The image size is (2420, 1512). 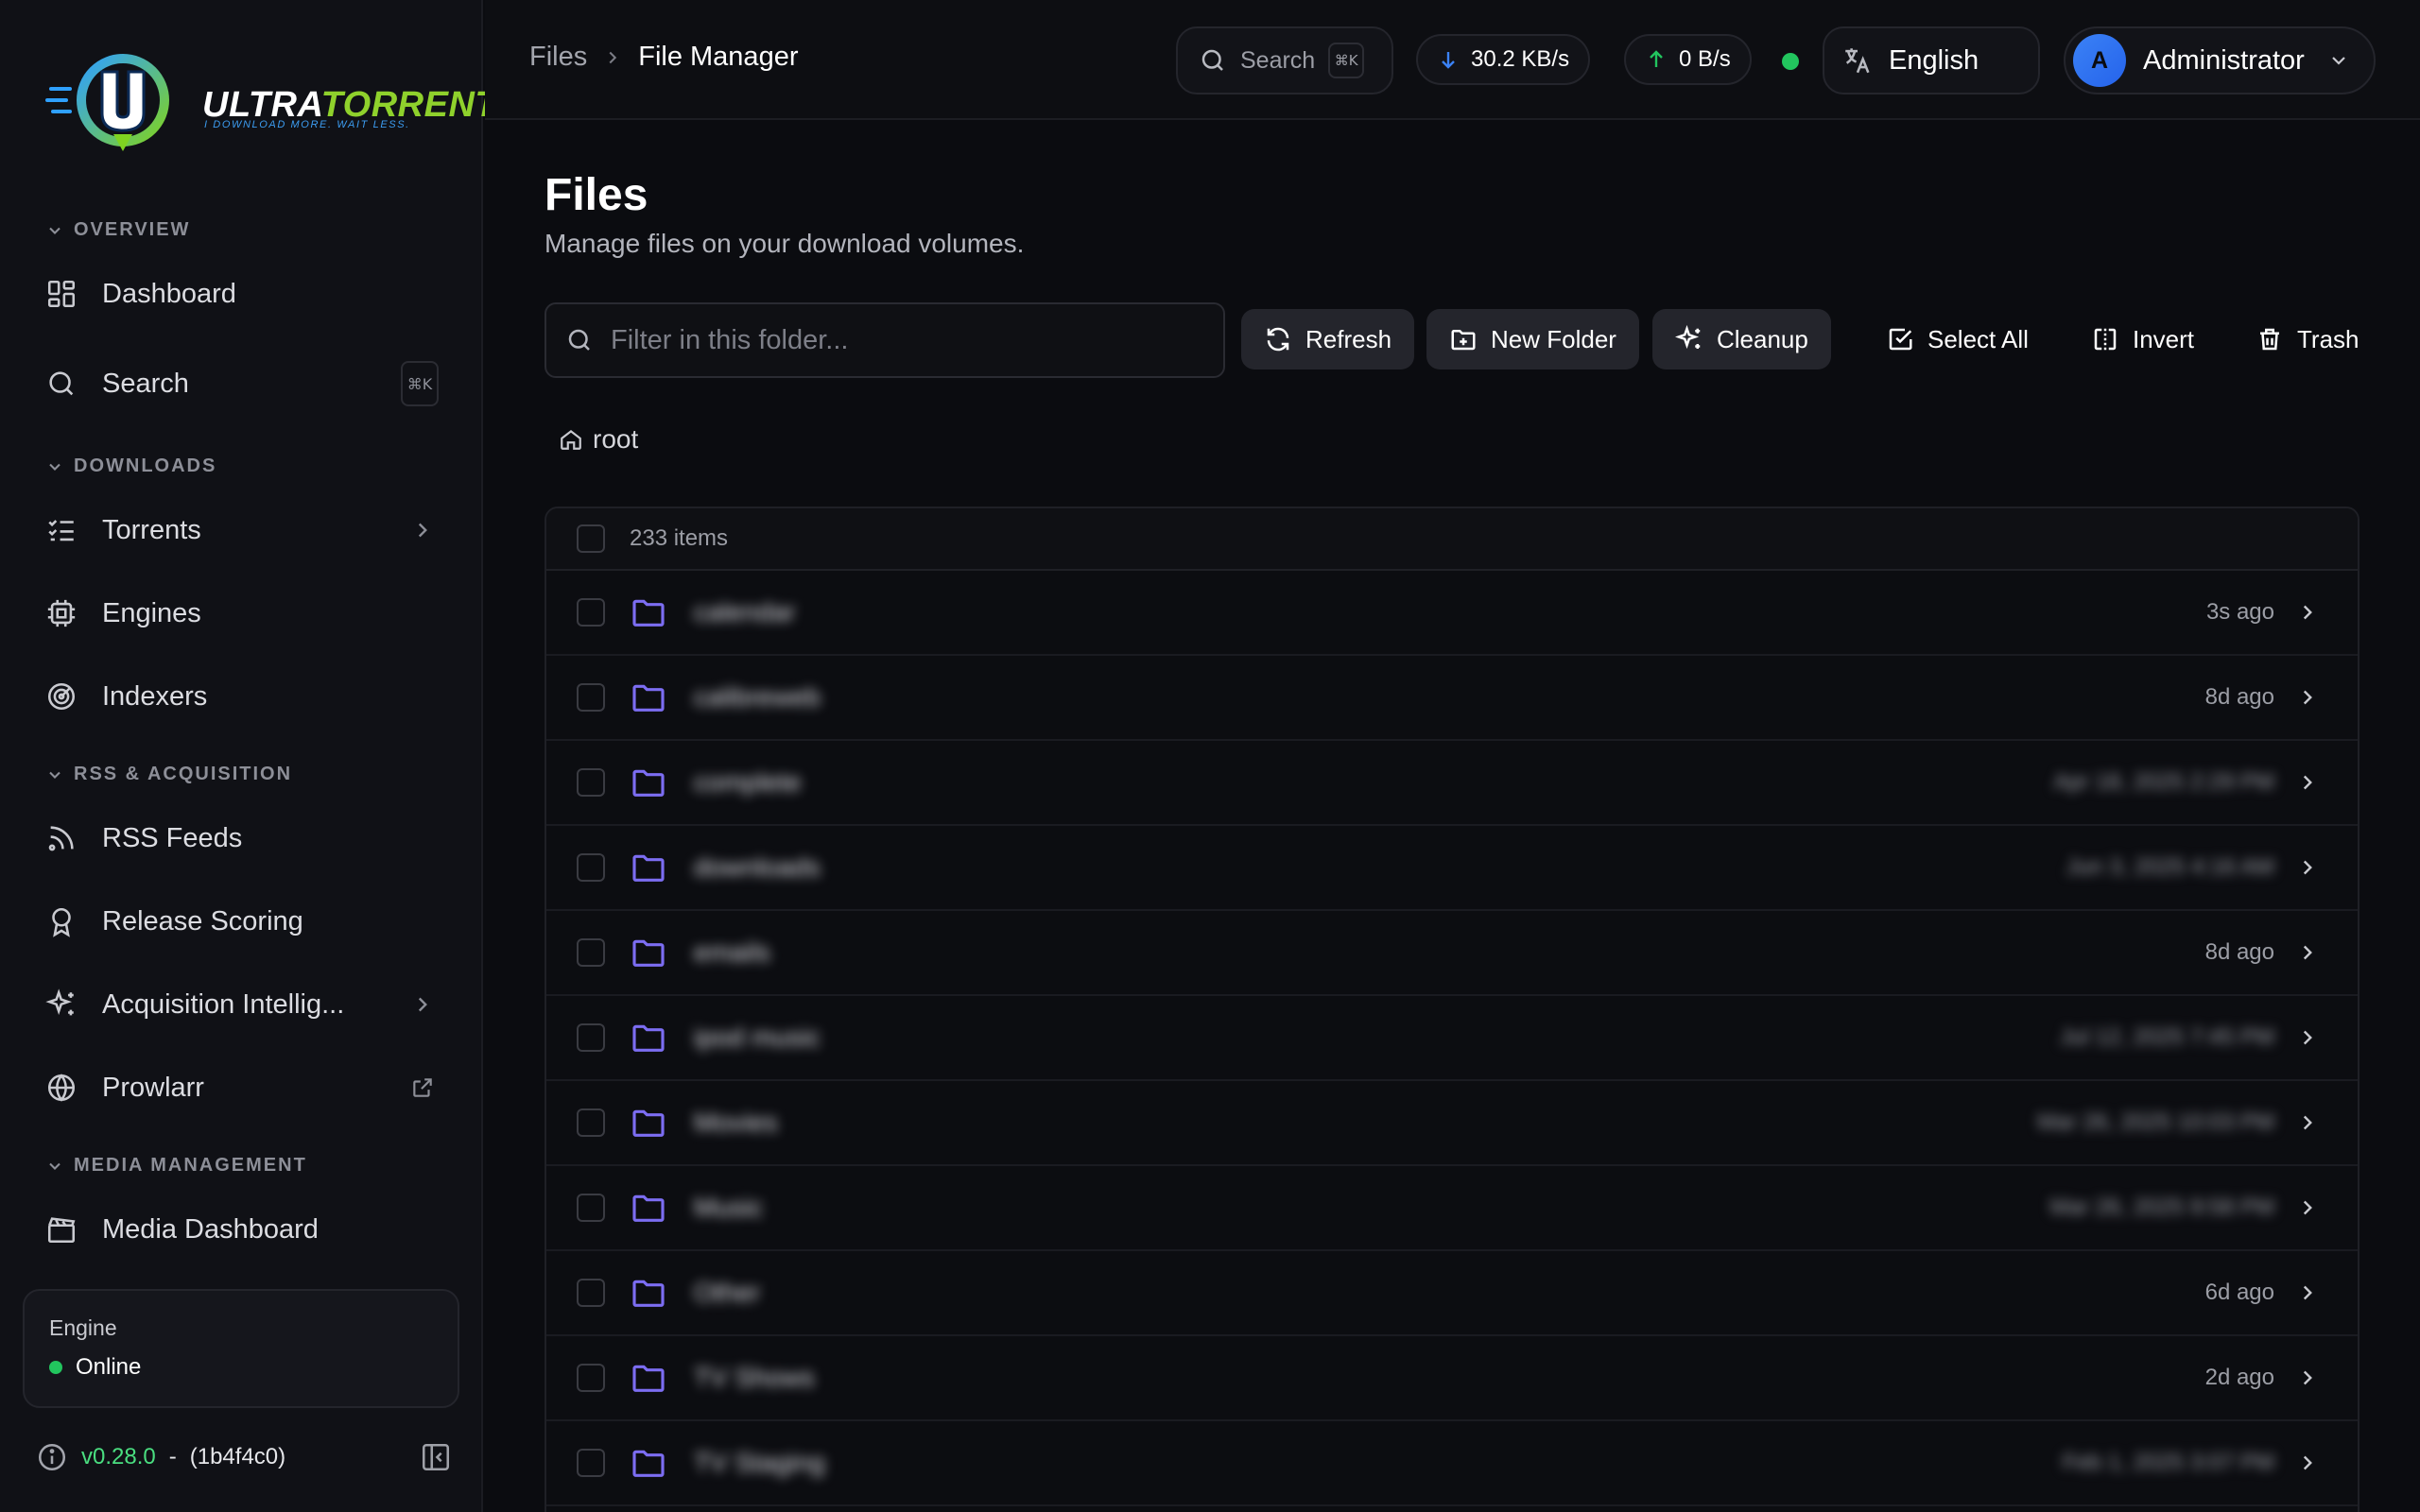 I want to click on file-name: TV Staging, so click(x=760, y=1462).